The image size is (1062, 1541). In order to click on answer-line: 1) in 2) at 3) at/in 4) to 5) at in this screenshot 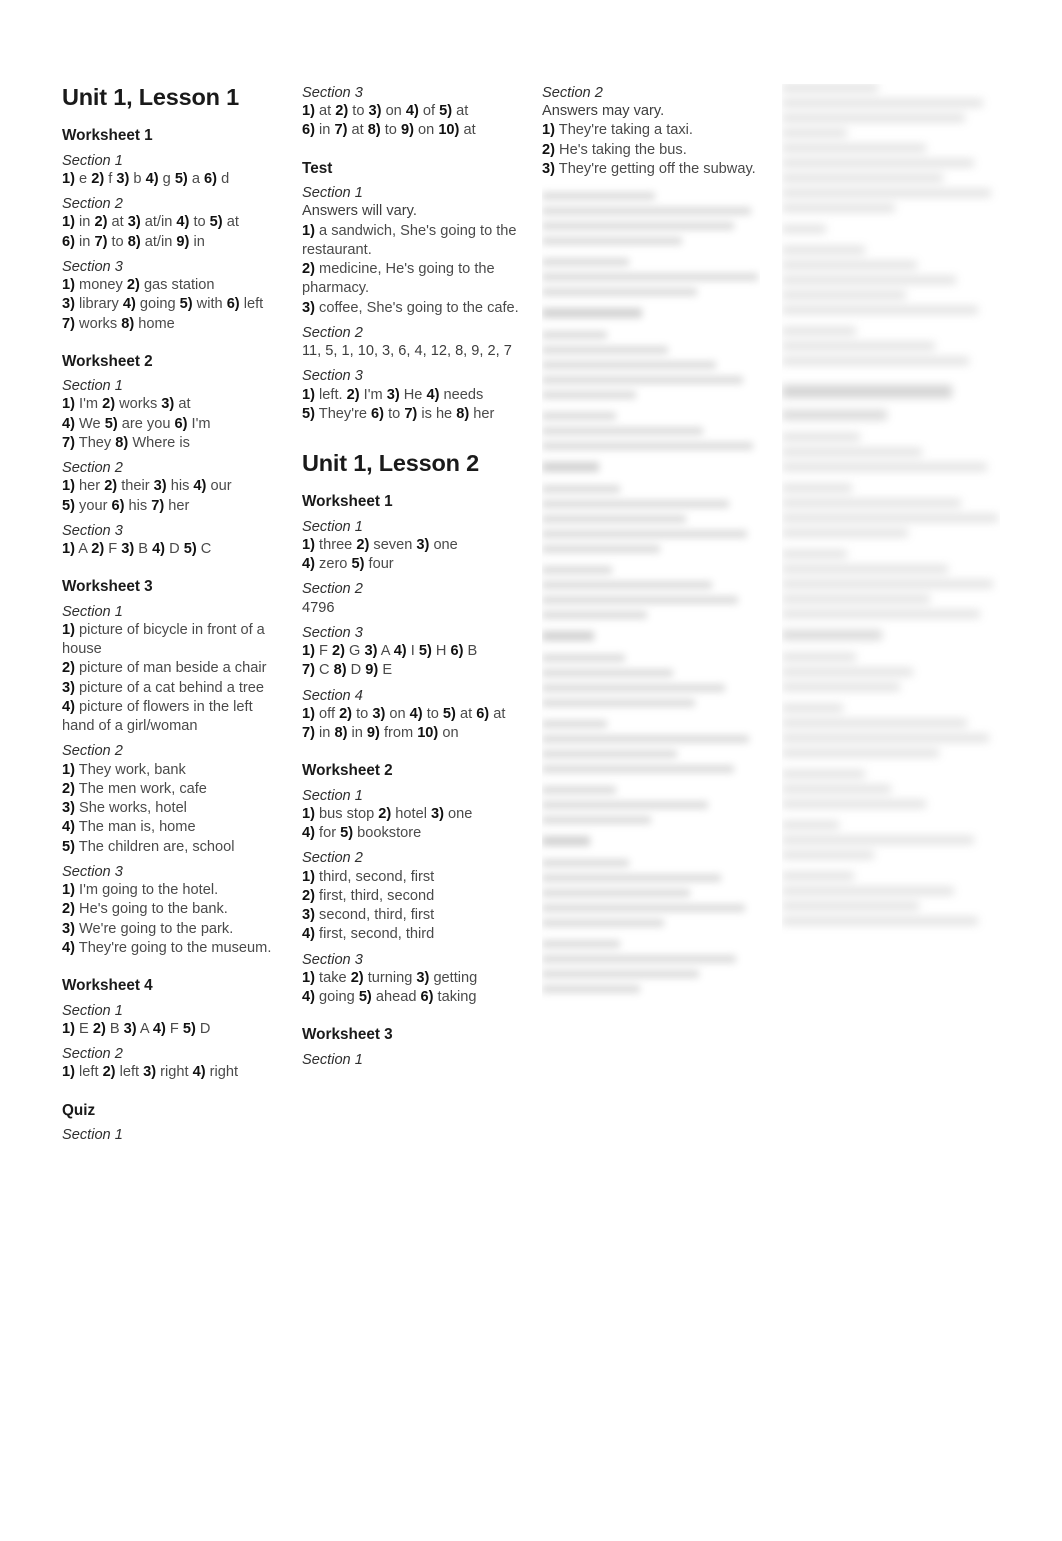, I will do `click(150, 222)`.